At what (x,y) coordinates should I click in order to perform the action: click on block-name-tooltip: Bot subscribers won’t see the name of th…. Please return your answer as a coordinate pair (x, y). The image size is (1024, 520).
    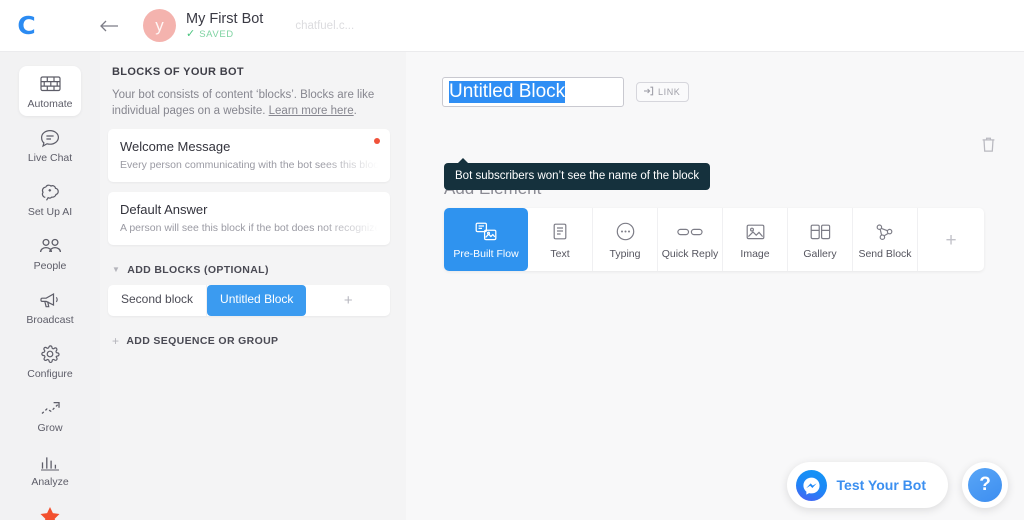
    Looking at the image, I should click on (577, 174).